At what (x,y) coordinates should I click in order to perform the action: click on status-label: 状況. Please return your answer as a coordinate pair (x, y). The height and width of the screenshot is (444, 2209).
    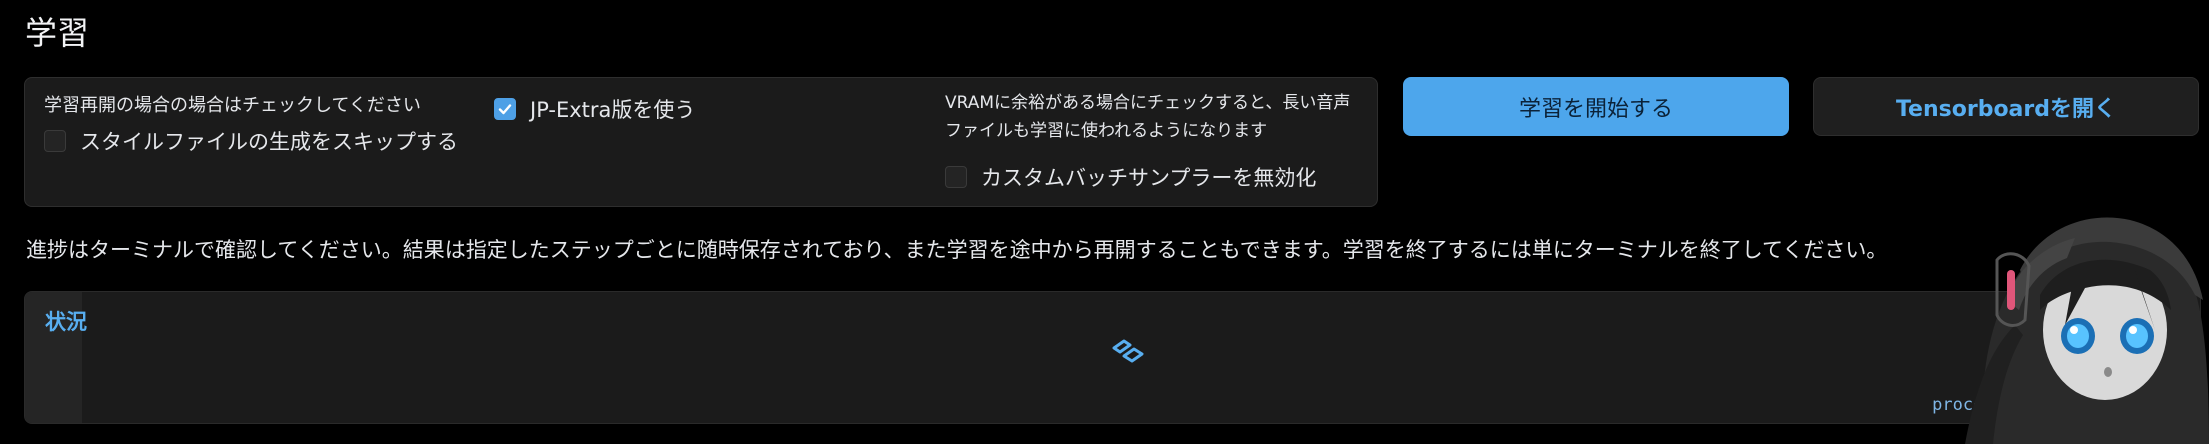
    Looking at the image, I should click on (66, 322).